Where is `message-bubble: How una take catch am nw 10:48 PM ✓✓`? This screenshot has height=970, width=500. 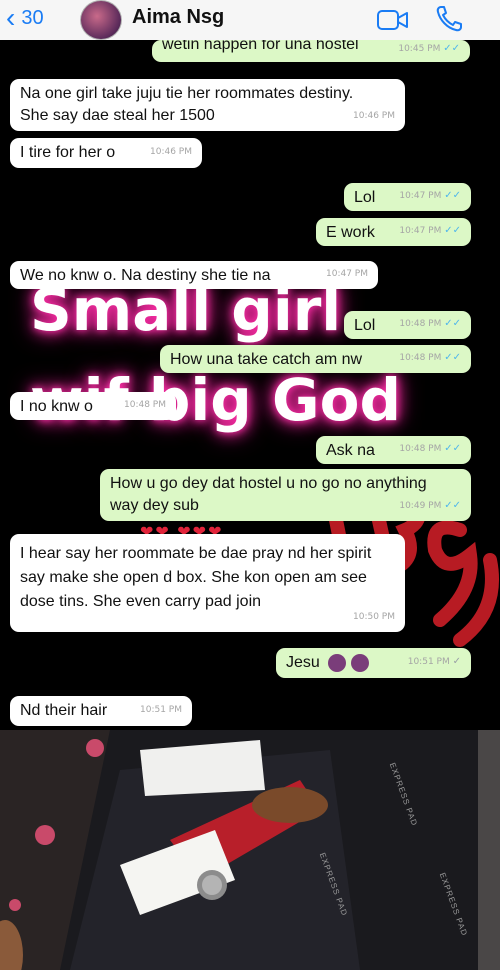
message-bubble: How una take catch am nw 10:48 PM ✓✓ is located at coordinates (315, 359).